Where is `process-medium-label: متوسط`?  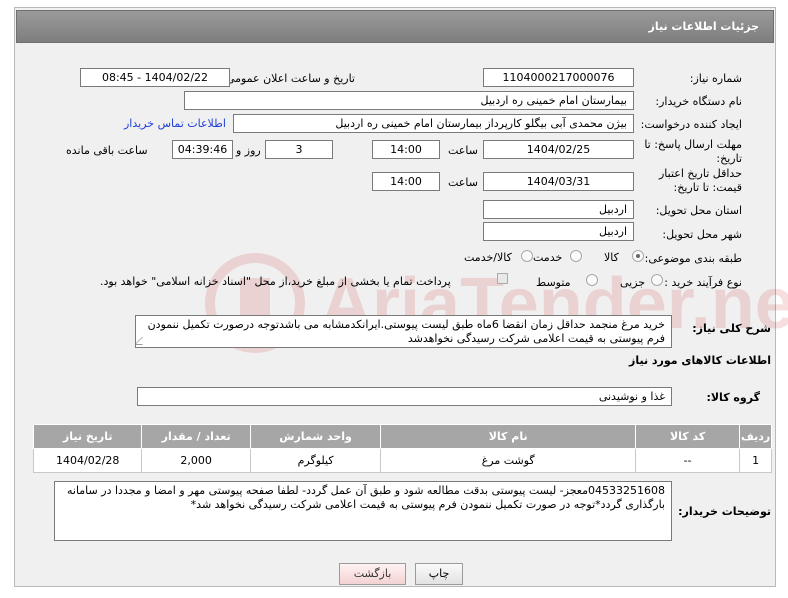
process-medium-label: متوسط is located at coordinates (553, 282).